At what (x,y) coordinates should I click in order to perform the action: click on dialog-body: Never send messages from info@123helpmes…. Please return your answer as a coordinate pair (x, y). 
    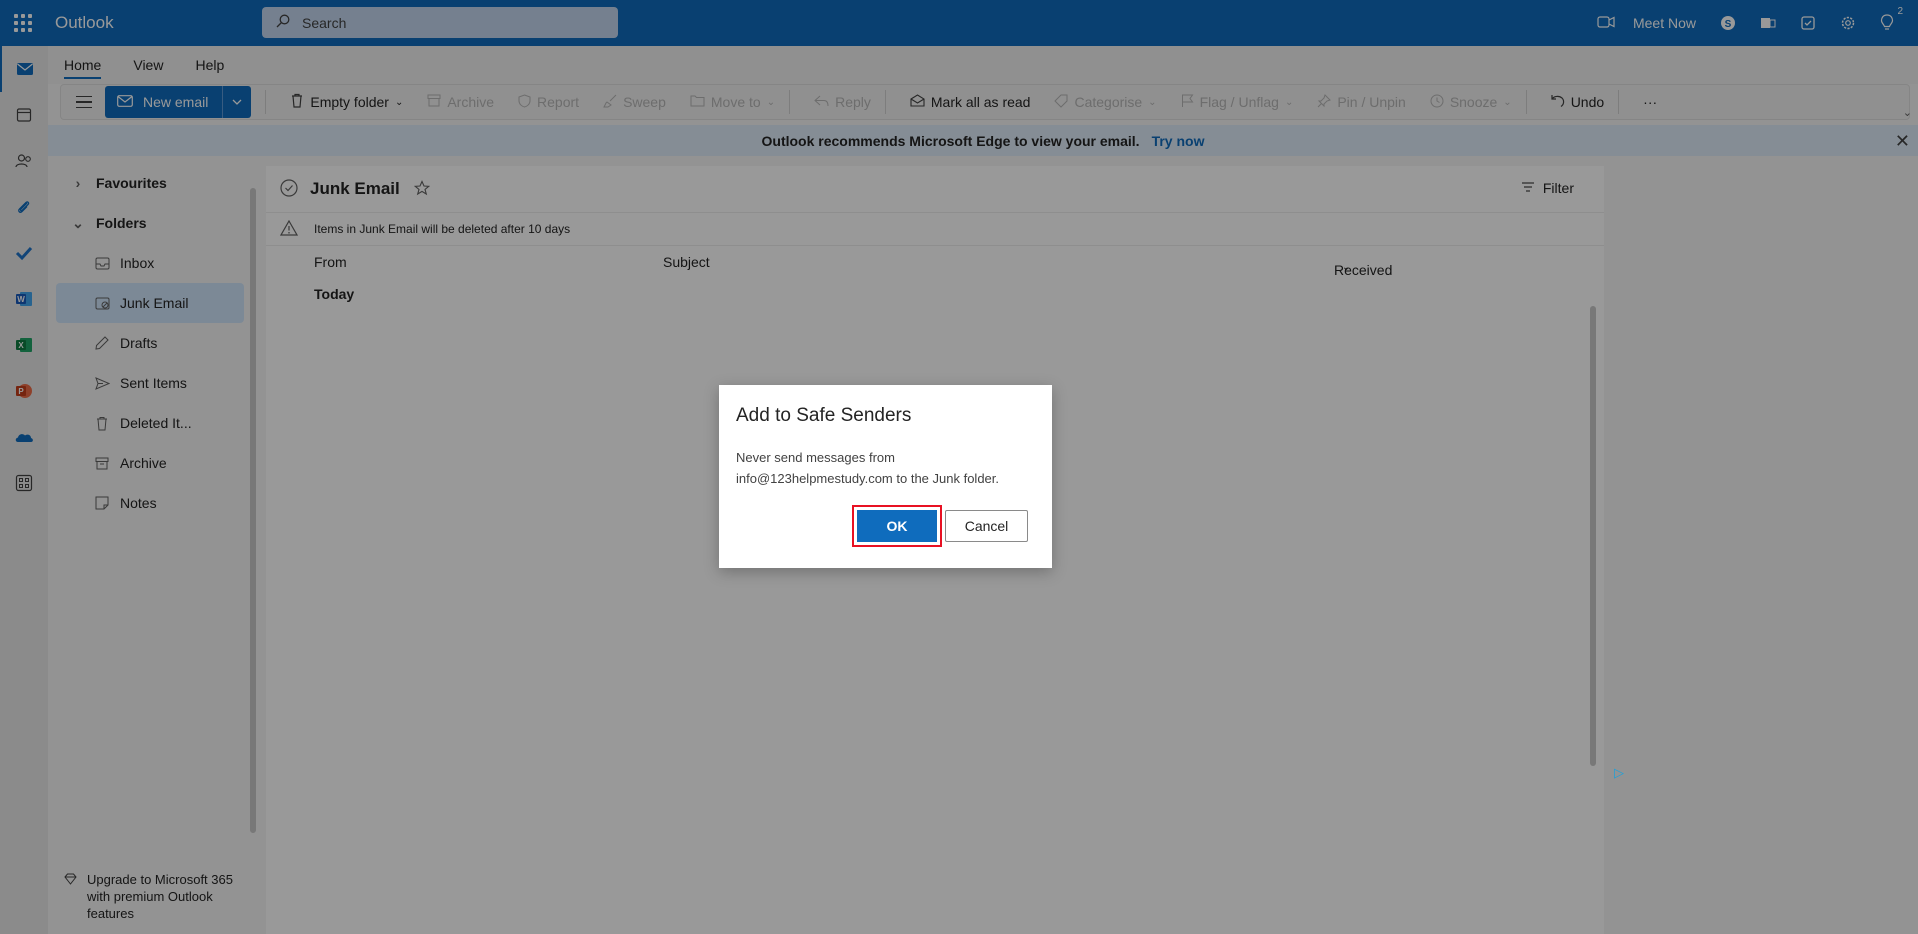
    Looking at the image, I should click on (885, 468).